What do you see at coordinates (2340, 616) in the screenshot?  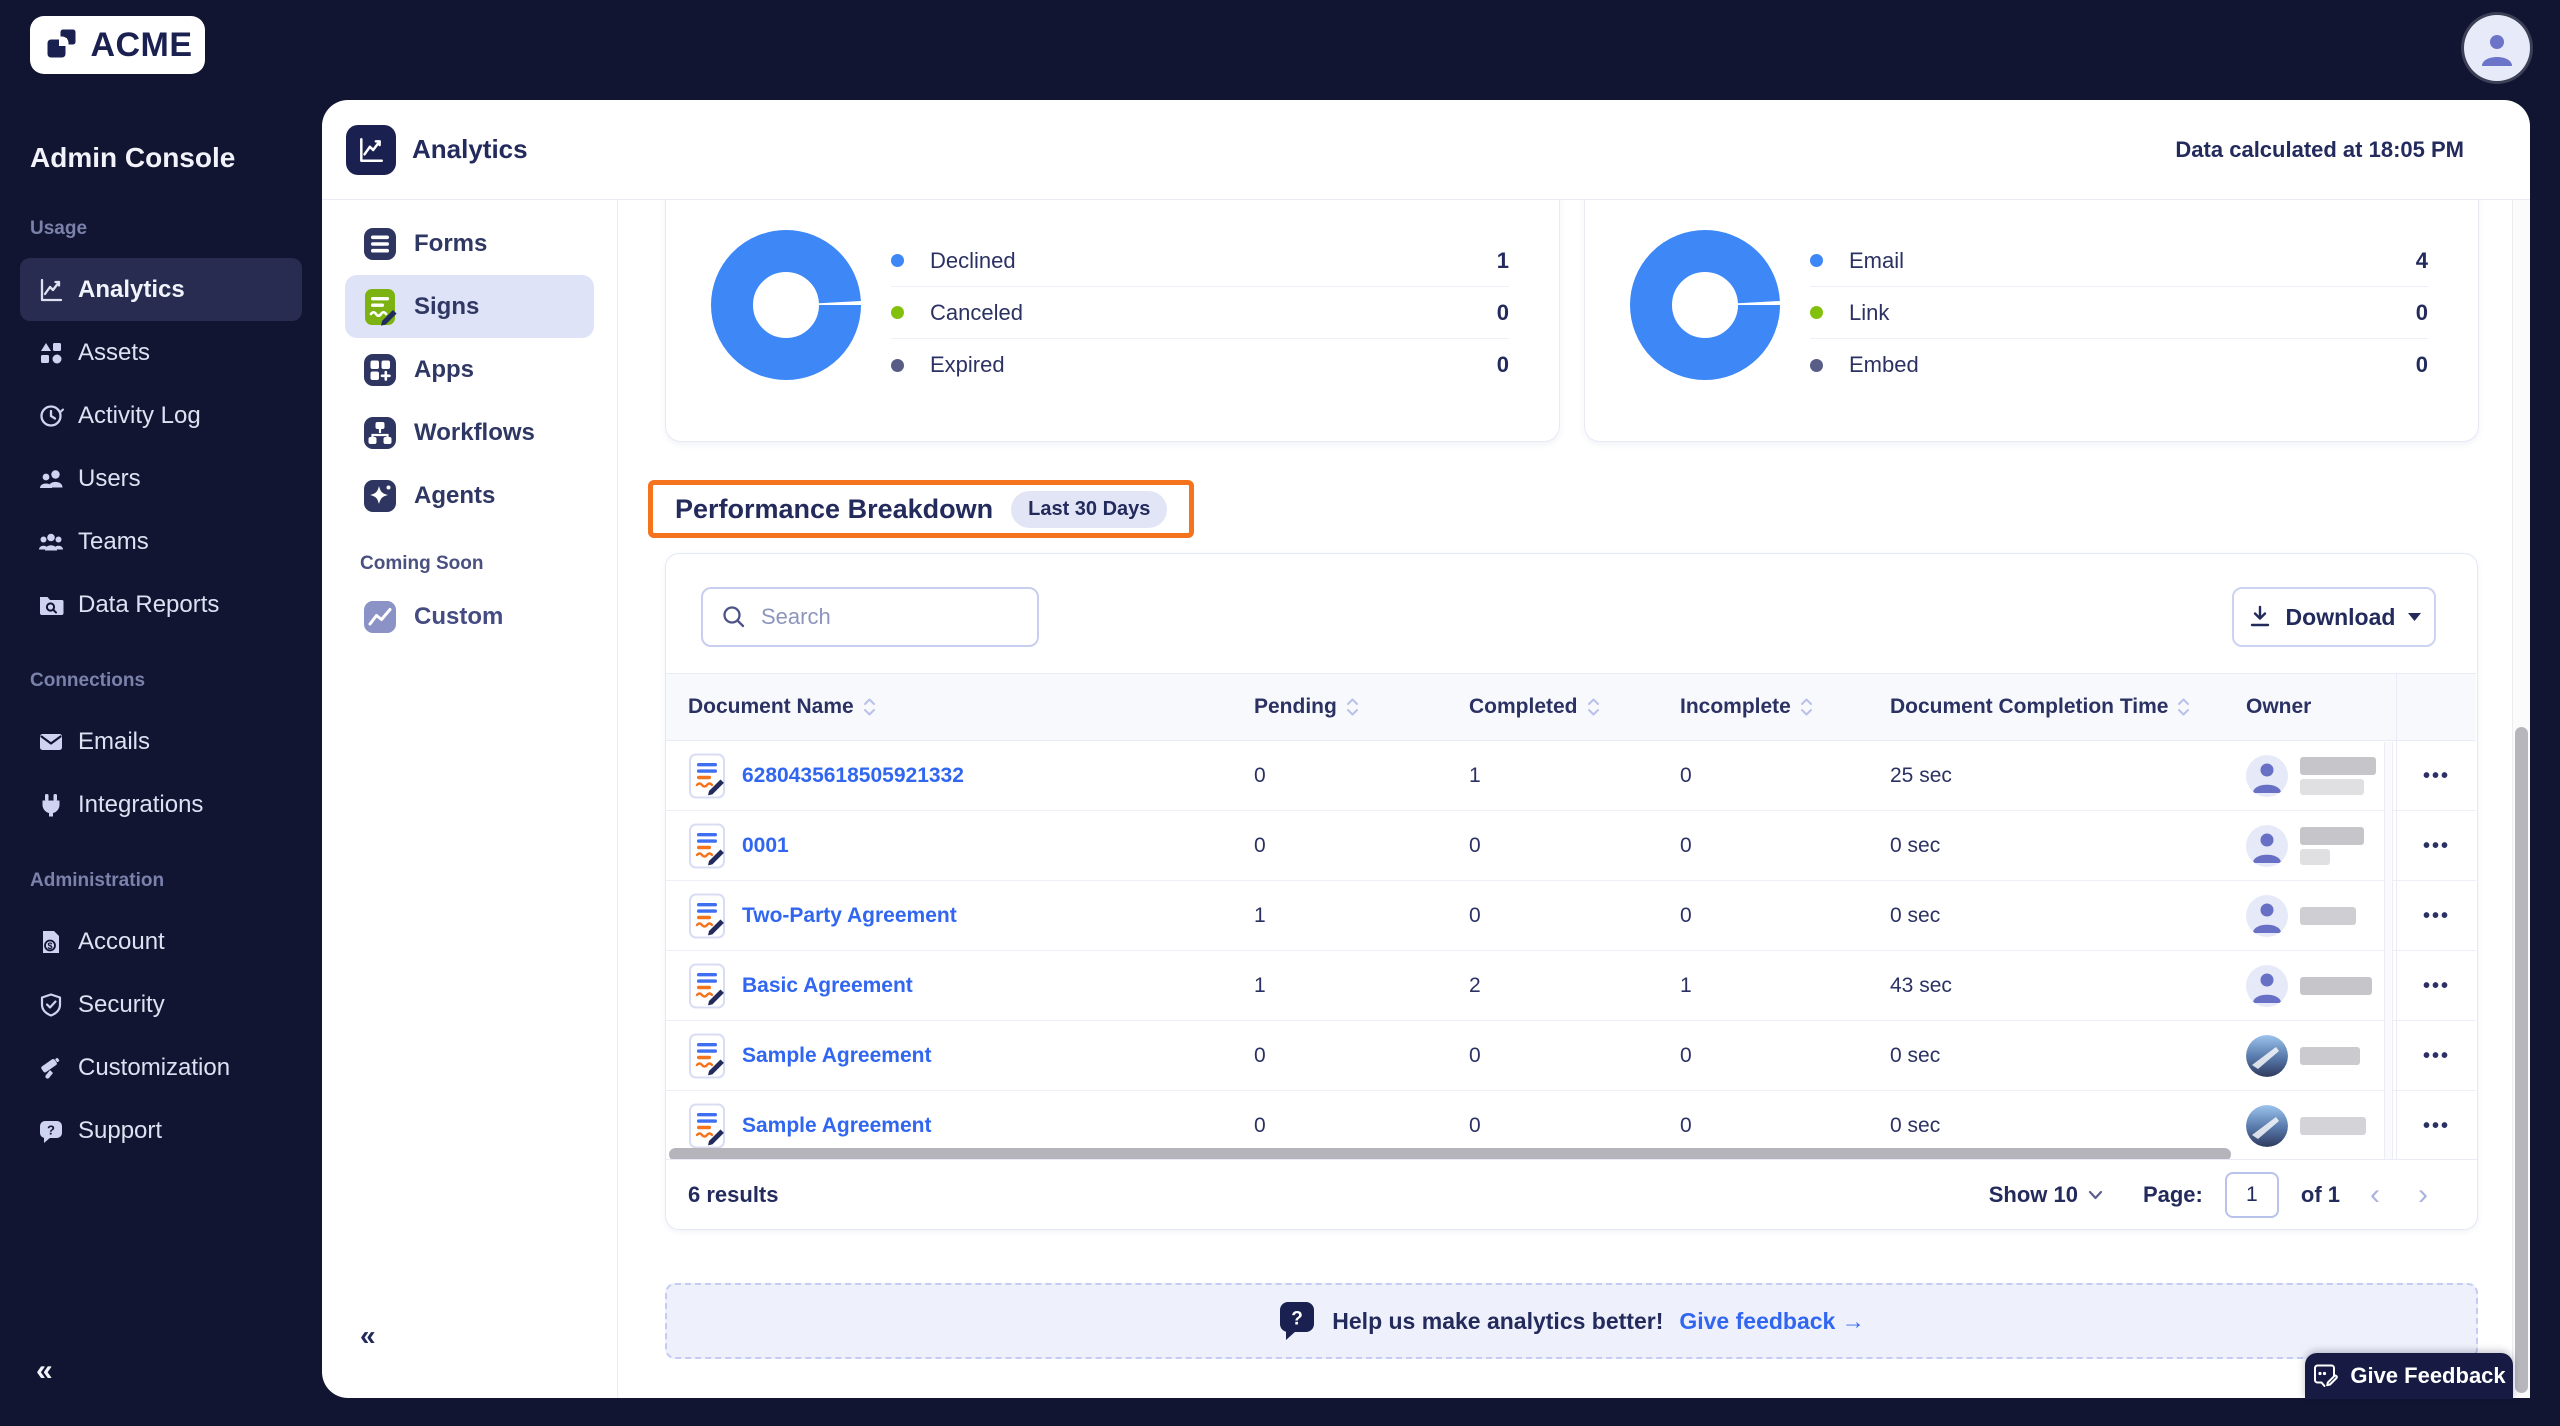 I see `download-label: Download` at bounding box center [2340, 616].